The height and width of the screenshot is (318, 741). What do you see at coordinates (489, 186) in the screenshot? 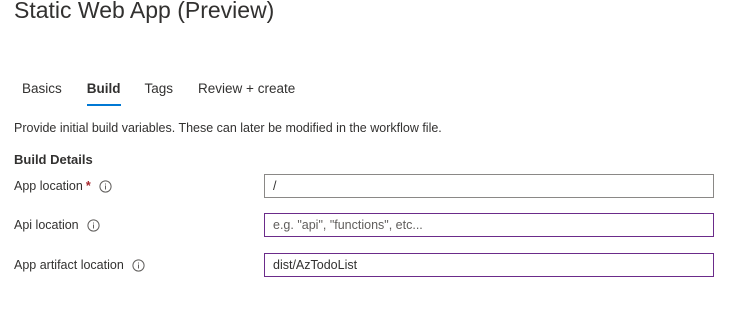
I see `app-location-input` at bounding box center [489, 186].